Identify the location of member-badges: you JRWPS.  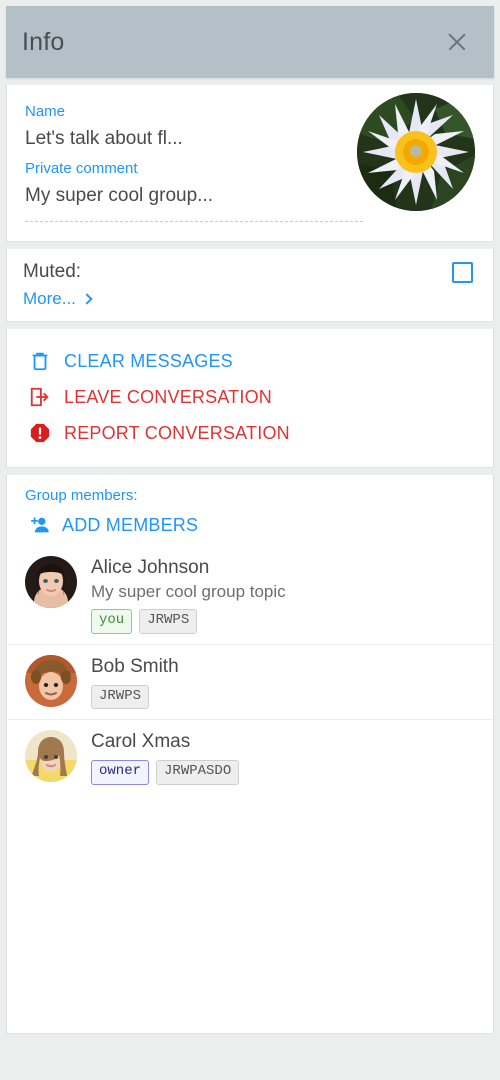
(188, 621).